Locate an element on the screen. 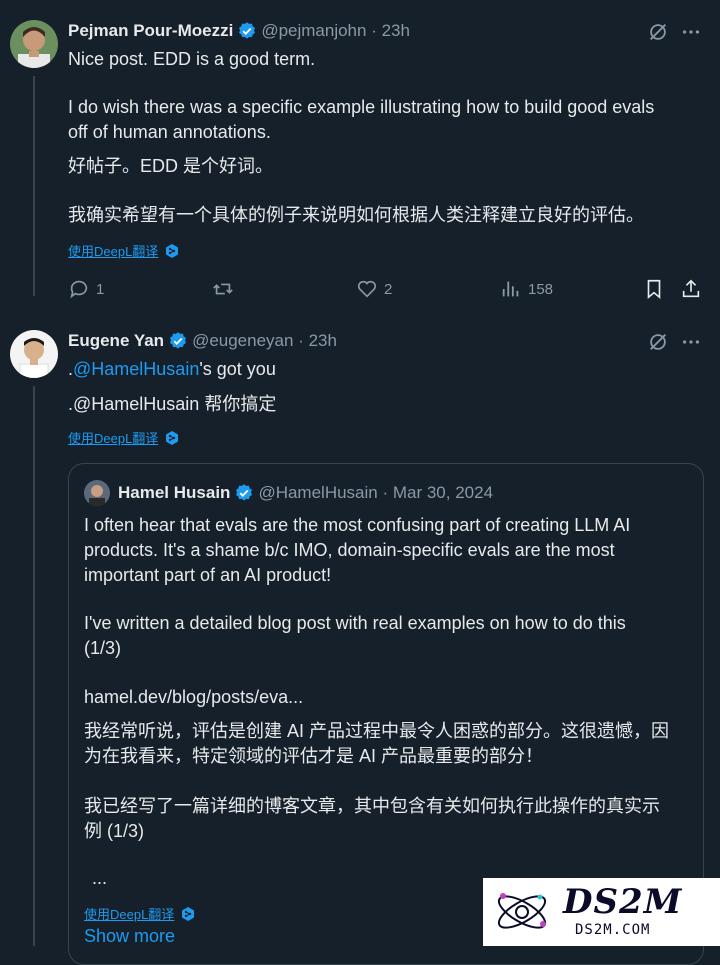  quote-text-line: (1/3) is located at coordinates (103, 648).